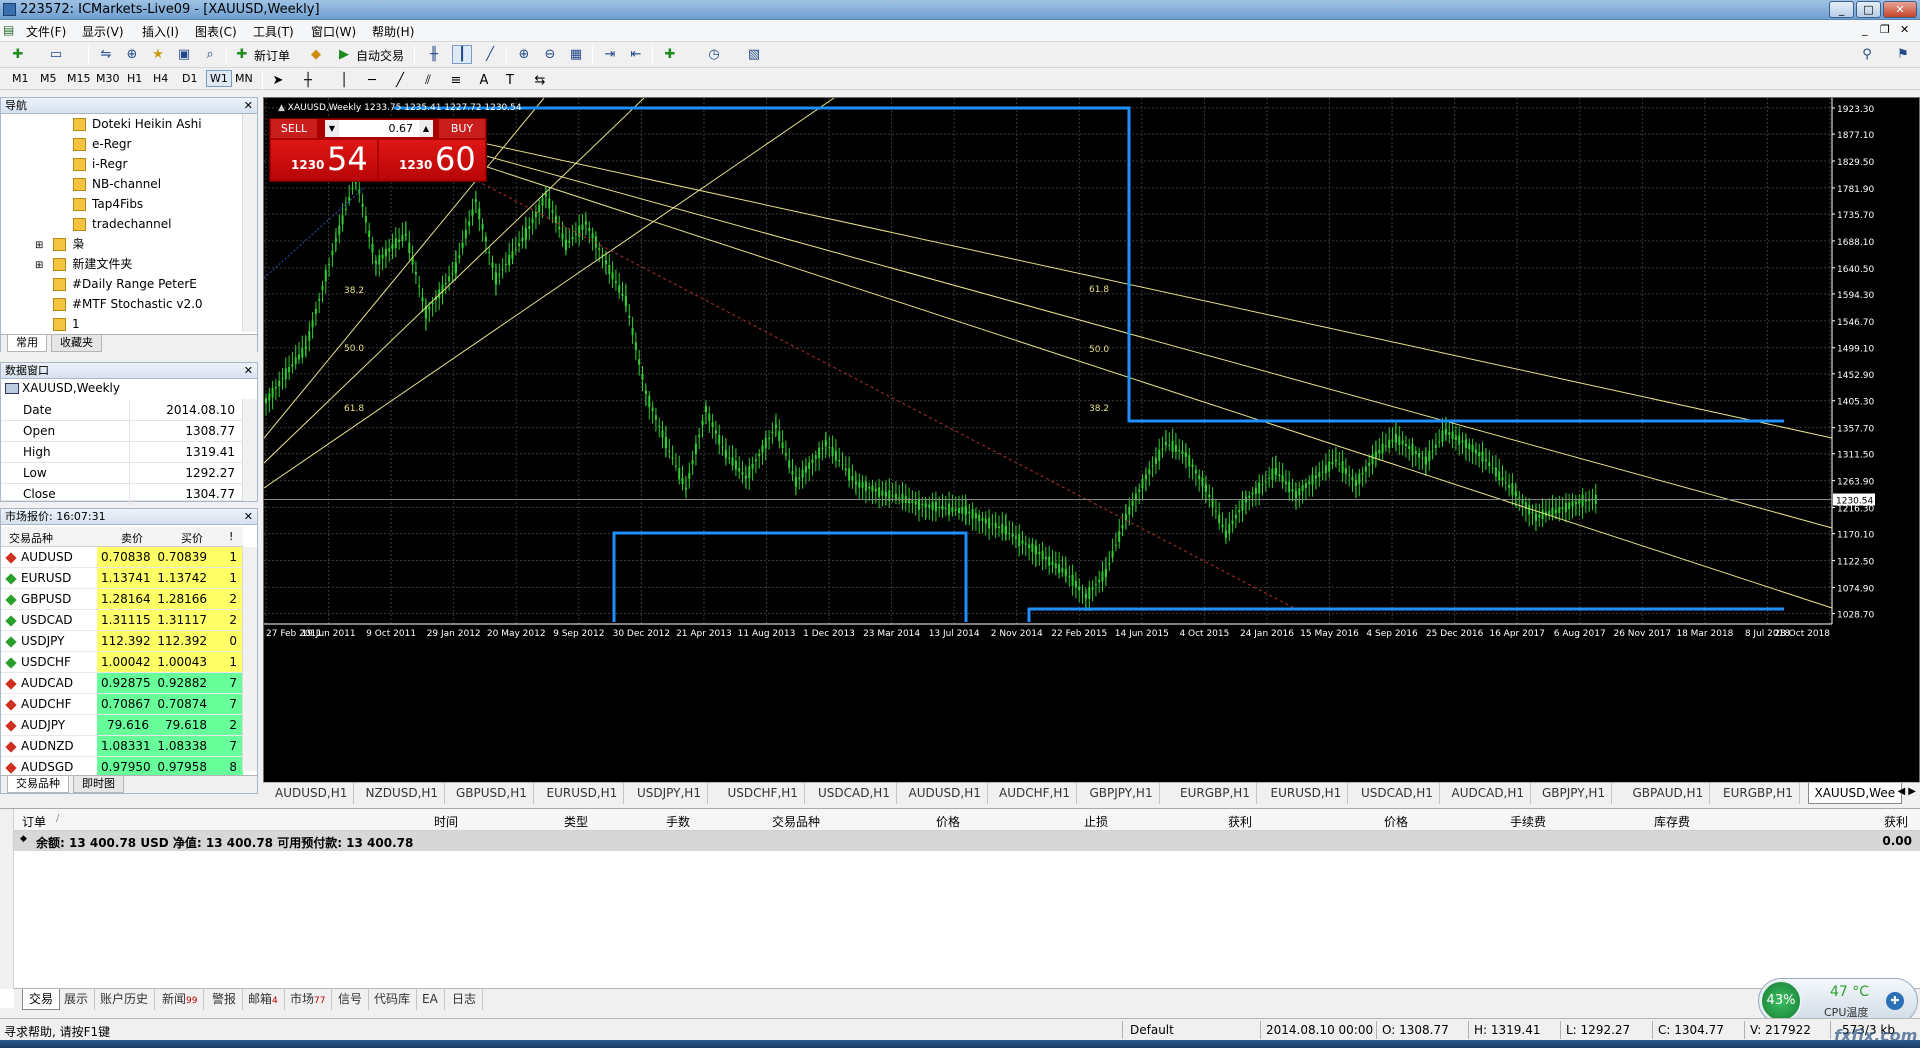  I want to click on sell-price-button: 1230 54, so click(324, 160).